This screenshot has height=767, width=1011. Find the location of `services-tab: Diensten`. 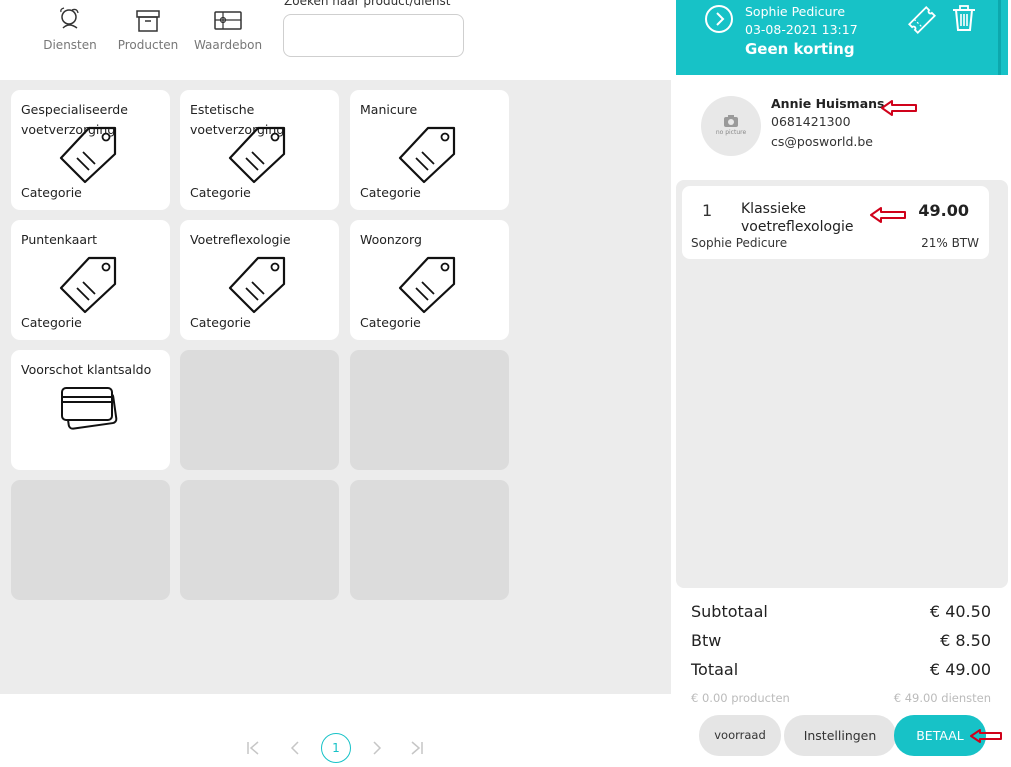

services-tab: Diensten is located at coordinates (70, 29).